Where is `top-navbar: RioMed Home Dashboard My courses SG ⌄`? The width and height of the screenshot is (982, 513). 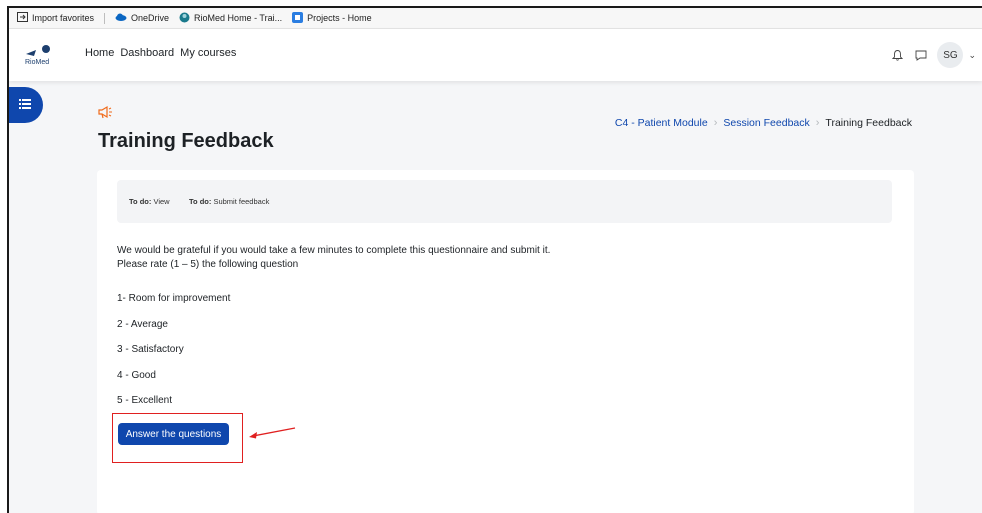 top-navbar: RioMed Home Dashboard My courses SG ⌄ is located at coordinates (495, 55).